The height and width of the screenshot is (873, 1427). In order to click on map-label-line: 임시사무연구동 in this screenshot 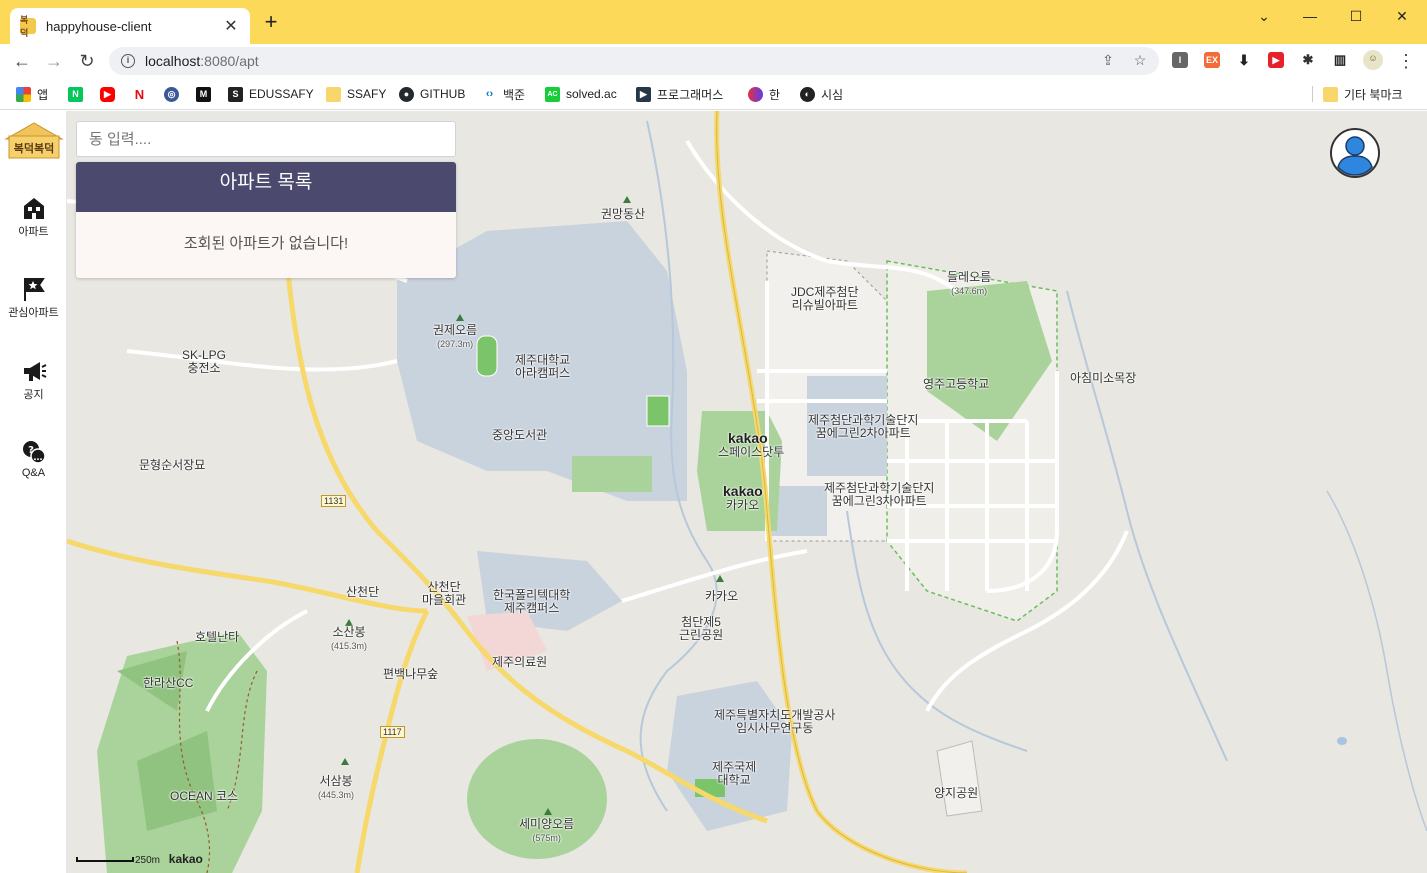, I will do `click(775, 728)`.